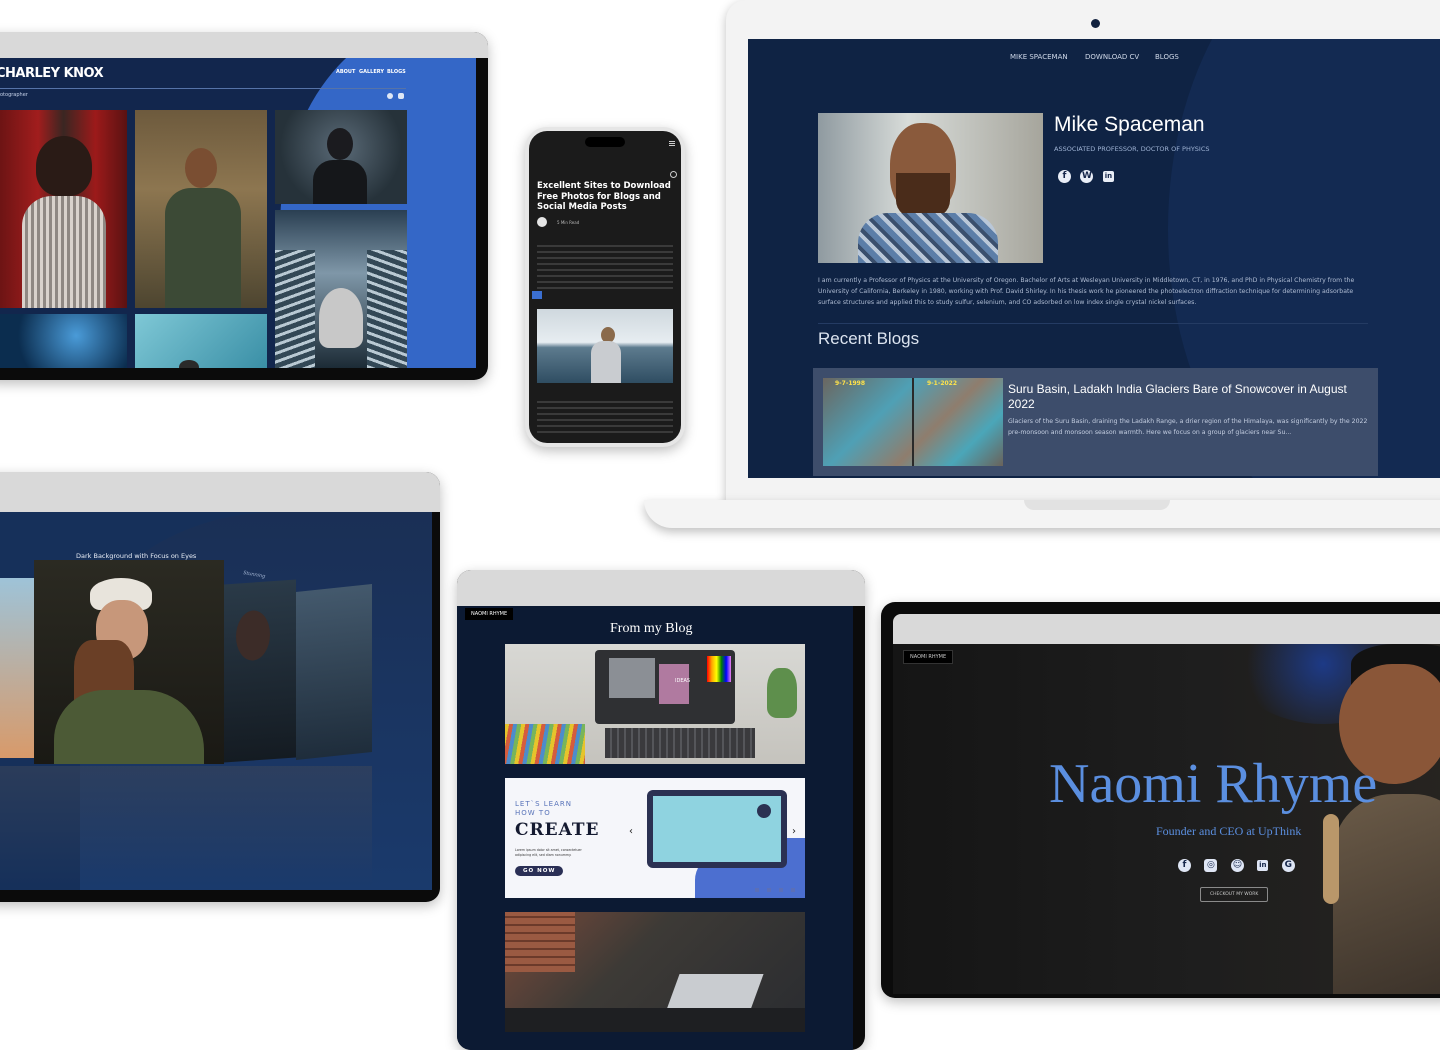  What do you see at coordinates (794, 831) in the screenshot?
I see `next-arrow-icon: ›` at bounding box center [794, 831].